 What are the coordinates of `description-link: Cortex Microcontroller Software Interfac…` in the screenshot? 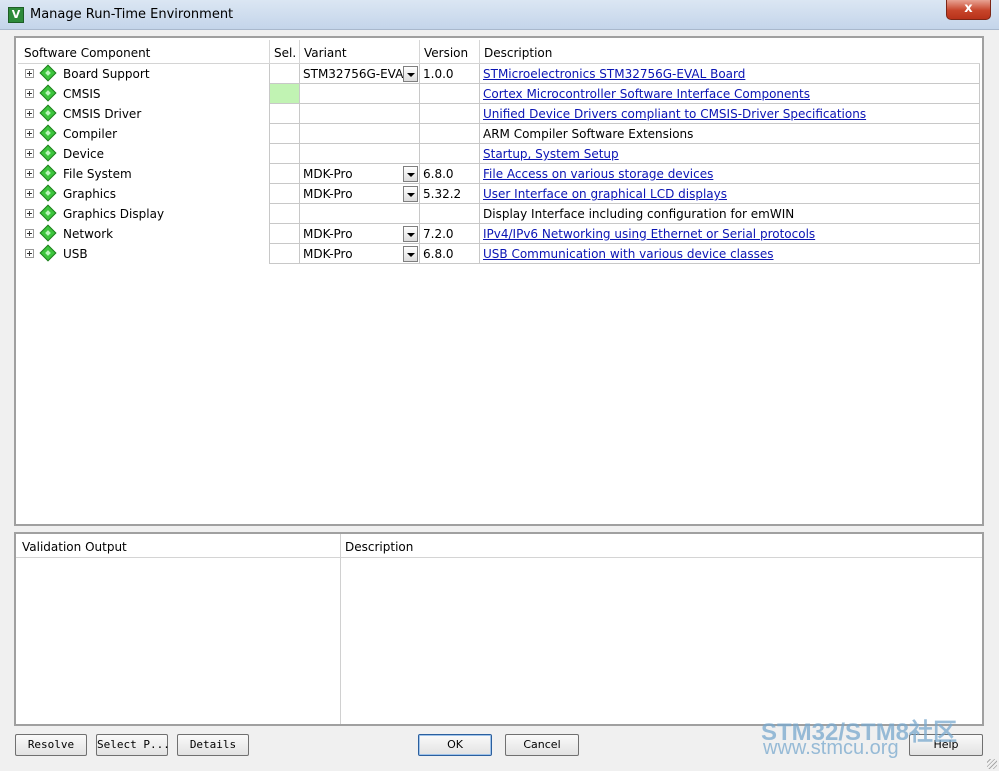 It's located at (646, 94).